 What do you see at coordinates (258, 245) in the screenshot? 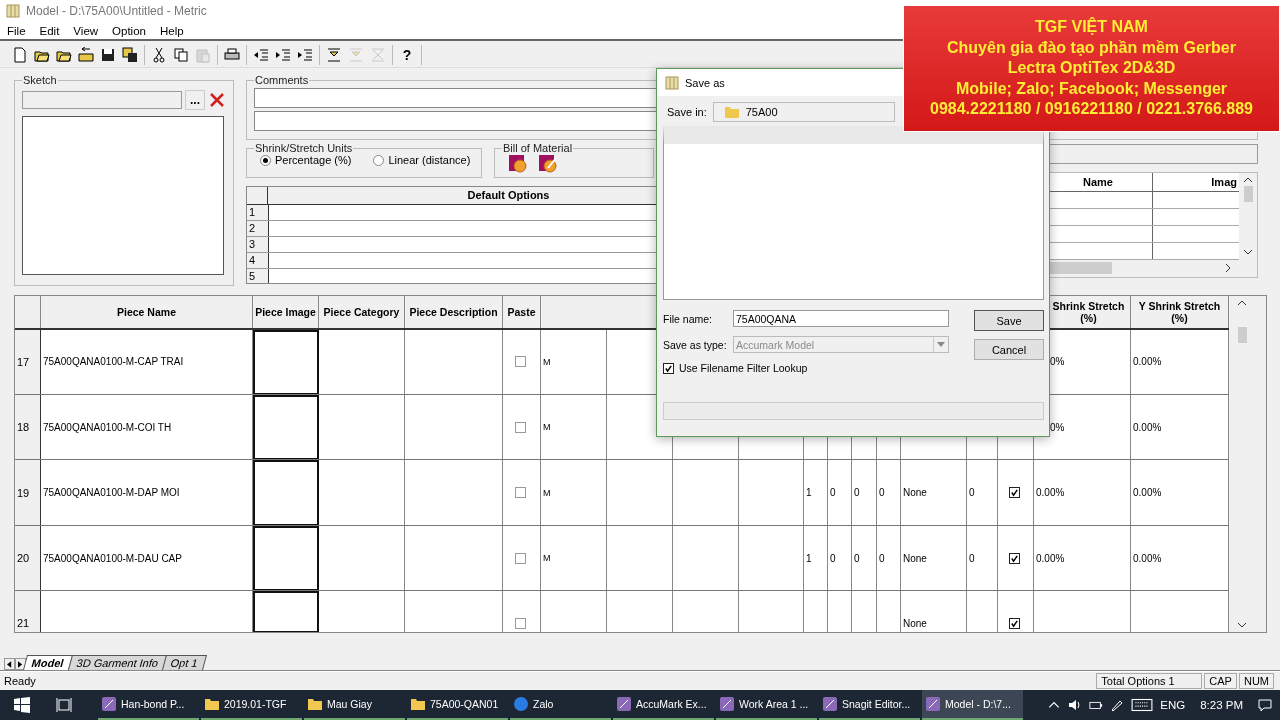
I see `row-number: 3` at bounding box center [258, 245].